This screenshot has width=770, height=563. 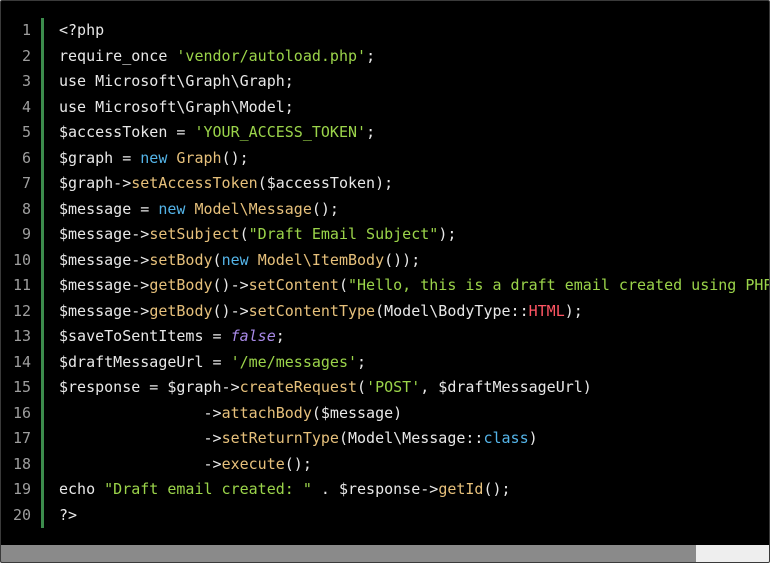 I want to click on code-token: execute, so click(x=253, y=463).